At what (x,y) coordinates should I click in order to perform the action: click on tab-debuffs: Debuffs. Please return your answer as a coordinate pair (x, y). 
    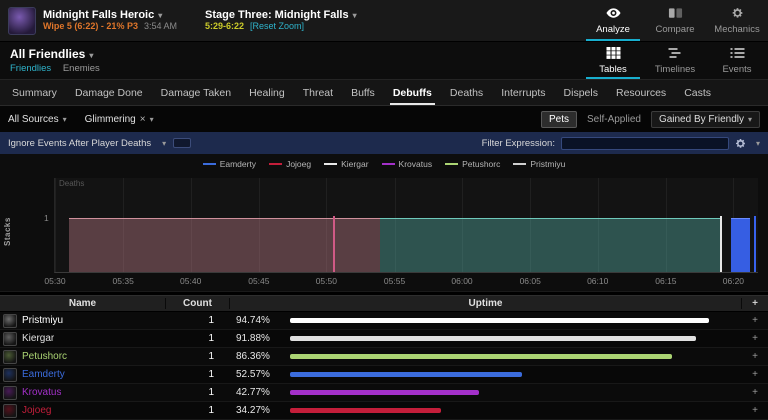
    Looking at the image, I should click on (412, 92).